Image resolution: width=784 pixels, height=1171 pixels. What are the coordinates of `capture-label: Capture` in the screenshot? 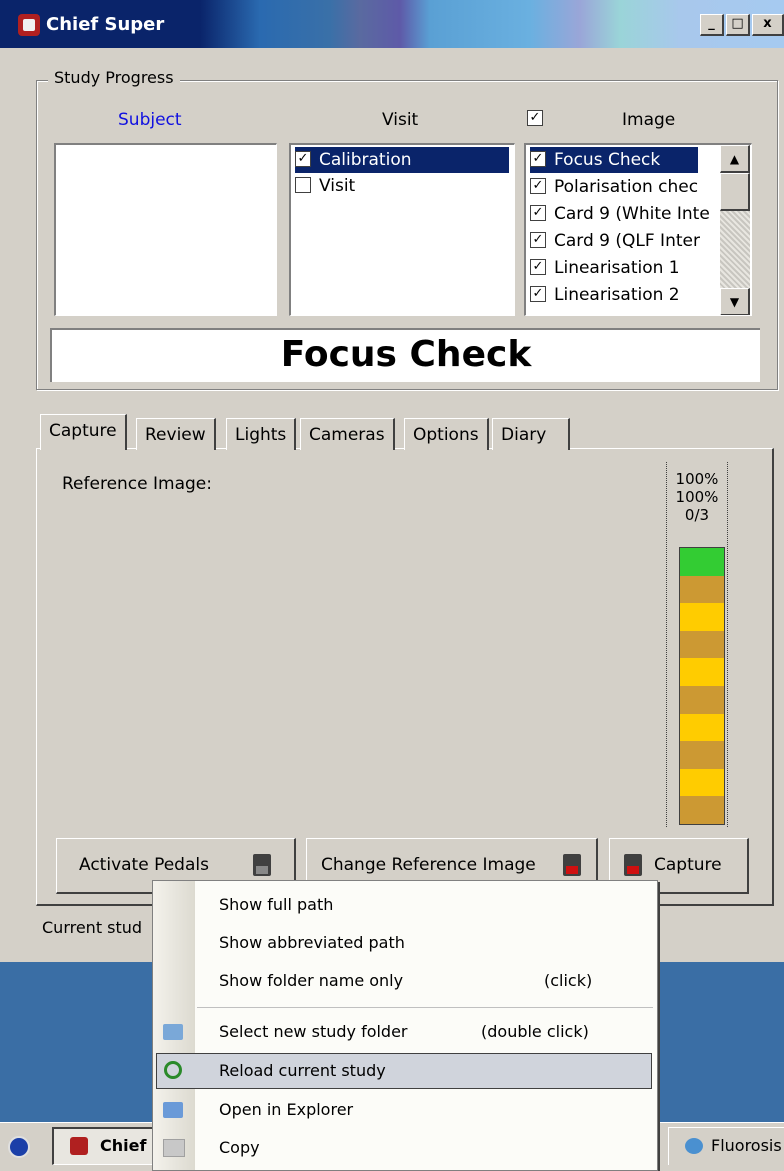 It's located at (688, 865).